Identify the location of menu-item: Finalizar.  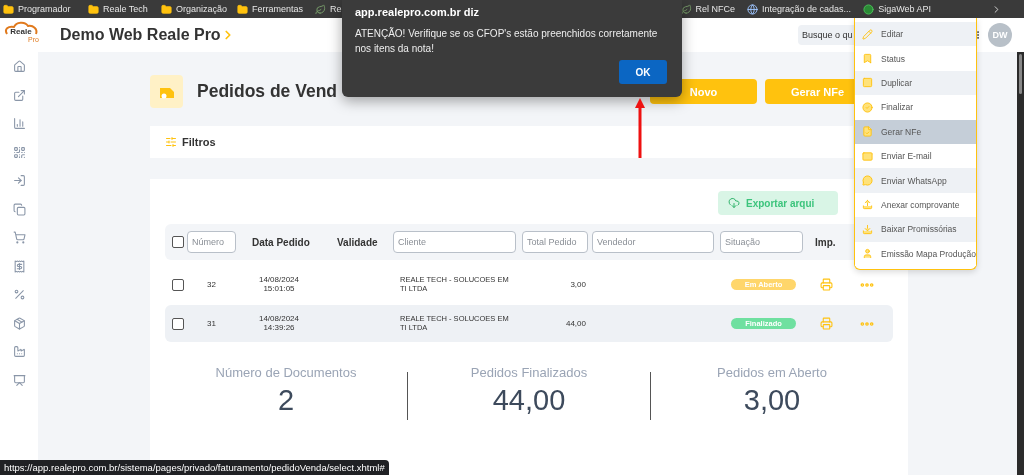
(915, 107).